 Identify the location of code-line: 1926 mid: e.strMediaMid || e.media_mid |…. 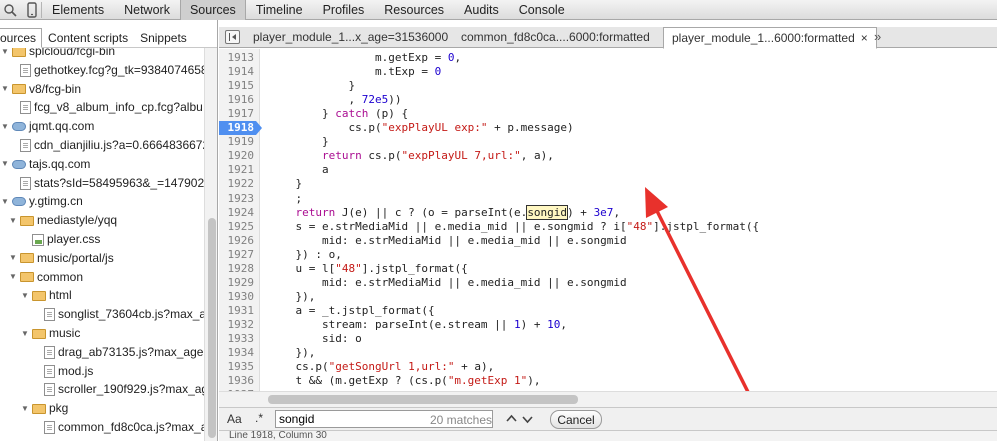
(608, 241).